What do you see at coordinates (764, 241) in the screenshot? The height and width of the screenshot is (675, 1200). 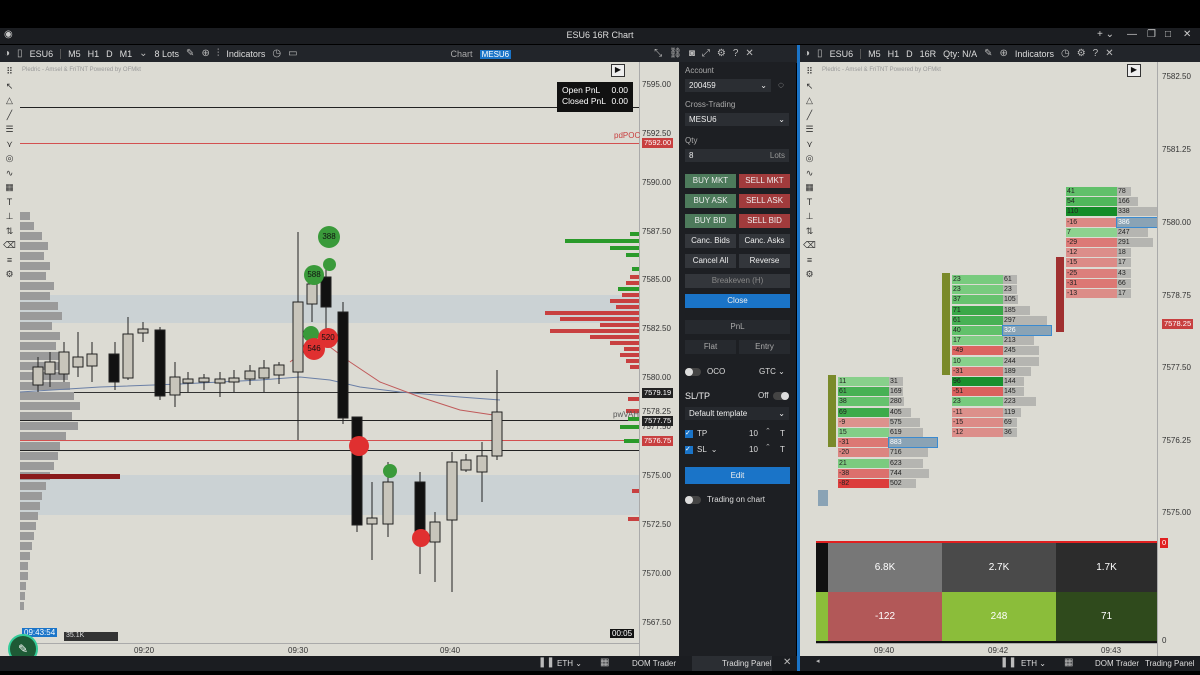 I see `cancel-asks-button: Canc. Asks` at bounding box center [764, 241].